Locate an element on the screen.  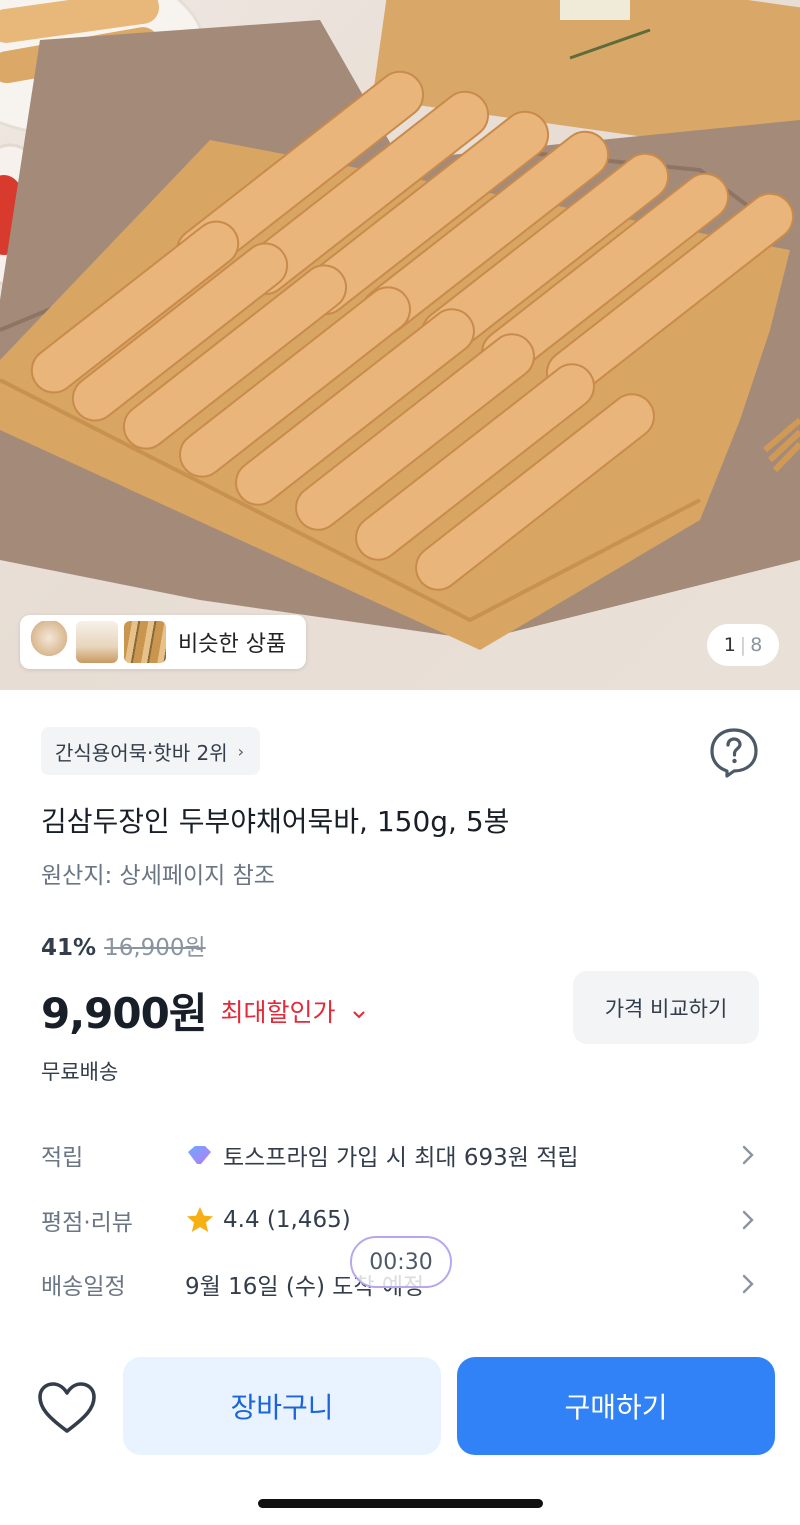
rating-label: 평점·리뷰 is located at coordinates (87, 1223).